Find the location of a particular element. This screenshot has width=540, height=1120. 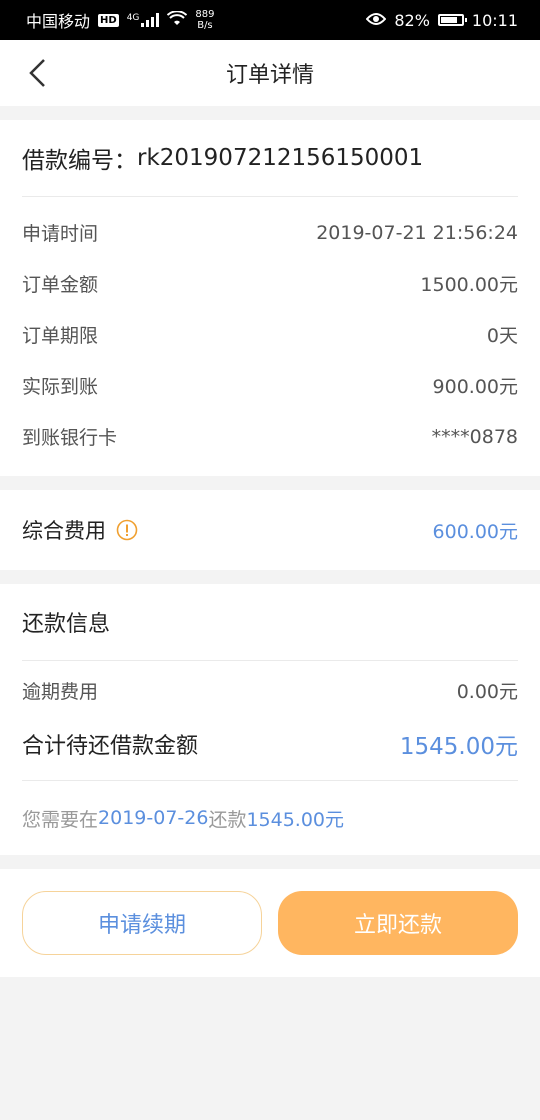

detail-key: 到账银行卡 is located at coordinates (70, 438).